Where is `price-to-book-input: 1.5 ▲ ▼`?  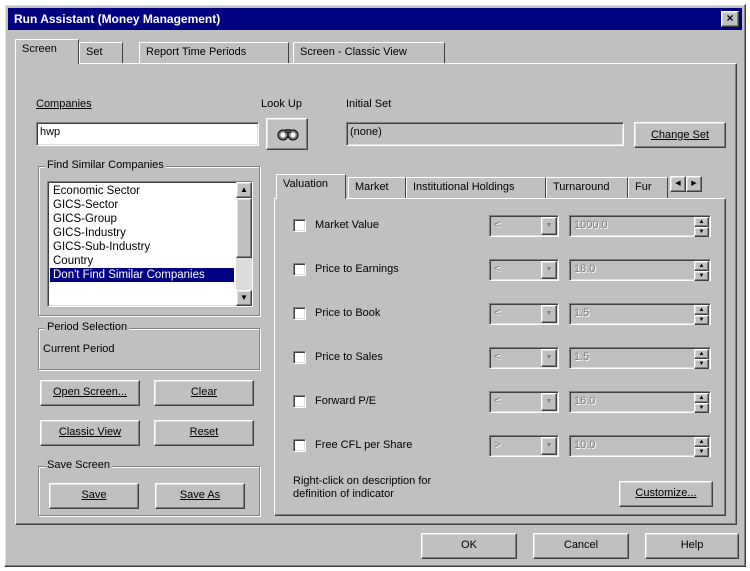 price-to-book-input: 1.5 ▲ ▼ is located at coordinates (640, 314).